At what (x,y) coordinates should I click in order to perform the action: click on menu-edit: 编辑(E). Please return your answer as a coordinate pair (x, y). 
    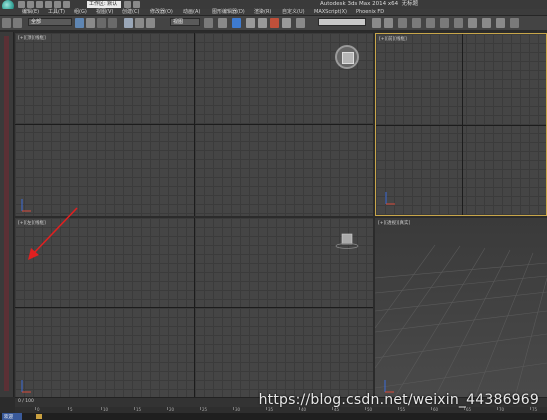
    Looking at the image, I should click on (30, 12).